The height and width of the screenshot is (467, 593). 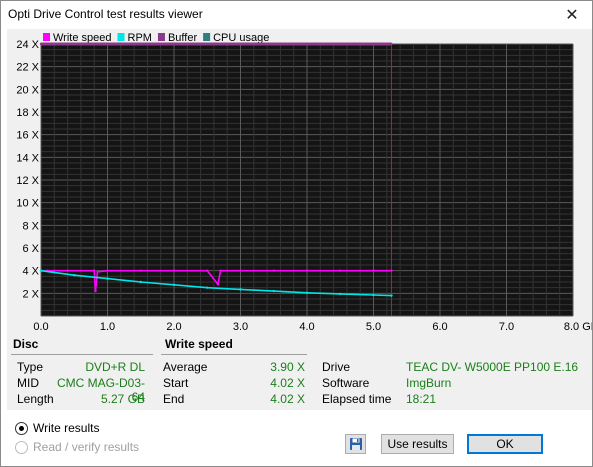 What do you see at coordinates (140, 38) in the screenshot?
I see `legend-entry: RPM` at bounding box center [140, 38].